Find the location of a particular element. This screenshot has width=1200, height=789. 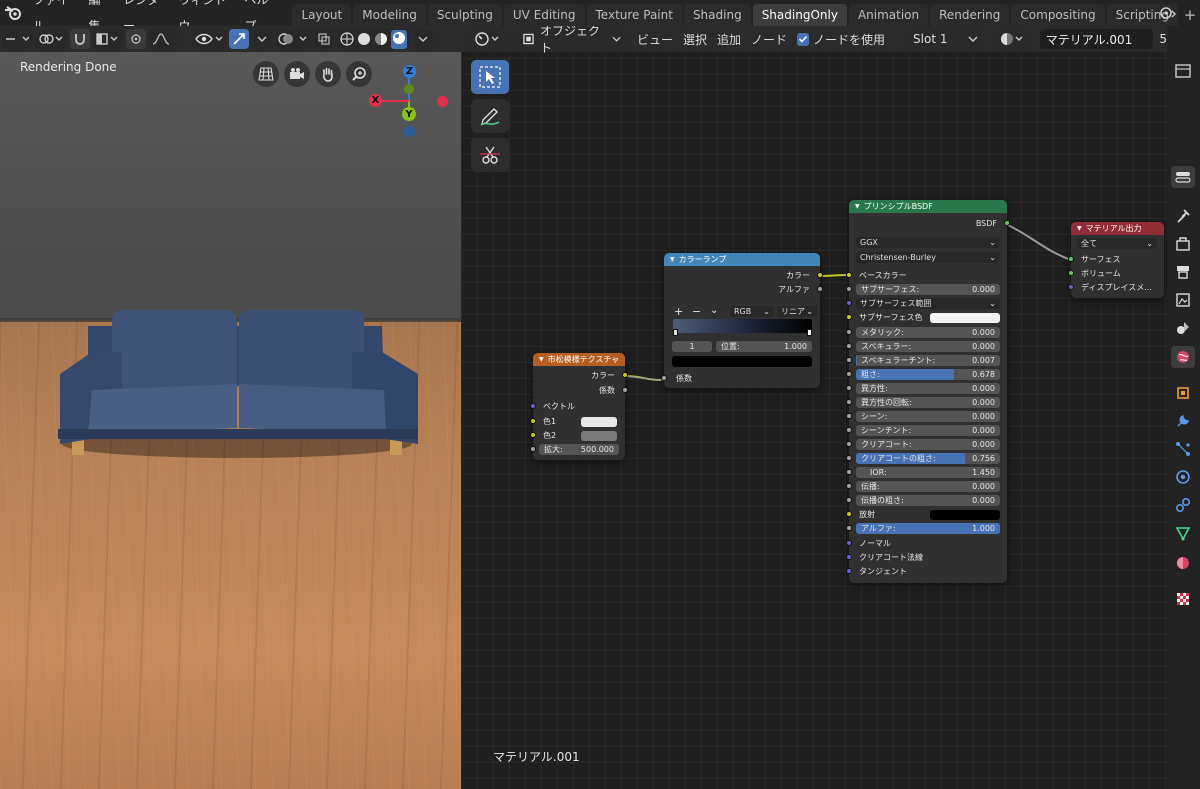

falloff-dropdown is located at coordinates (163, 39).